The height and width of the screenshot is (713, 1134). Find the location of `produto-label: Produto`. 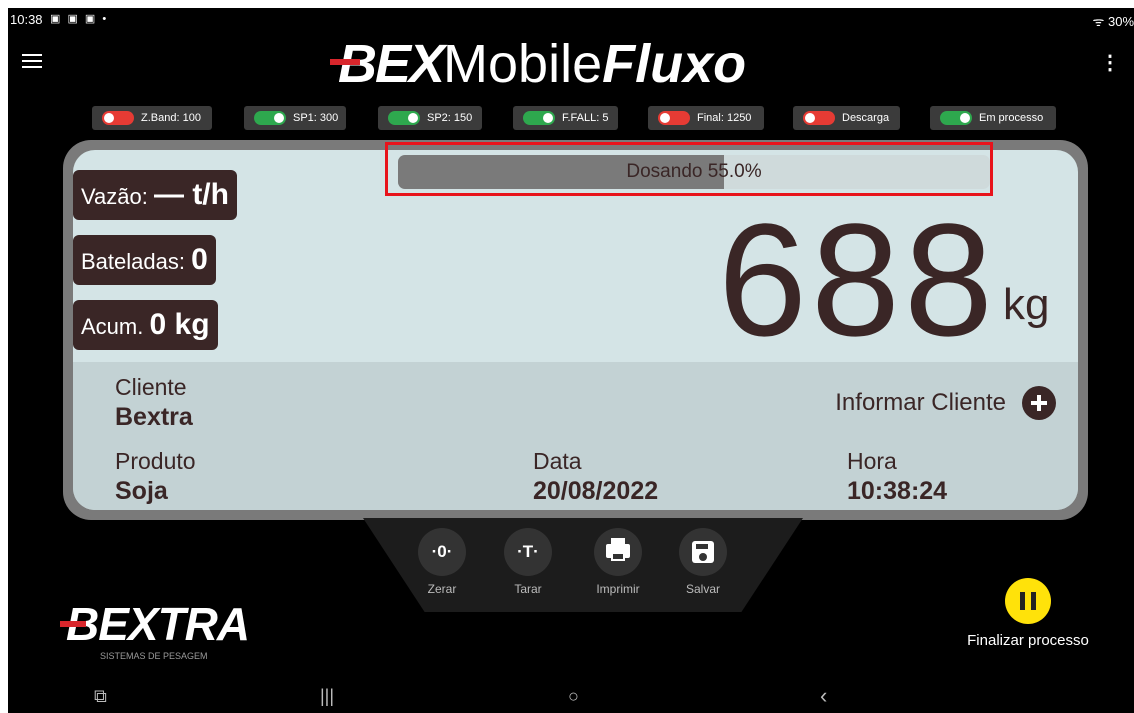

produto-label: Produto is located at coordinates (155, 461).